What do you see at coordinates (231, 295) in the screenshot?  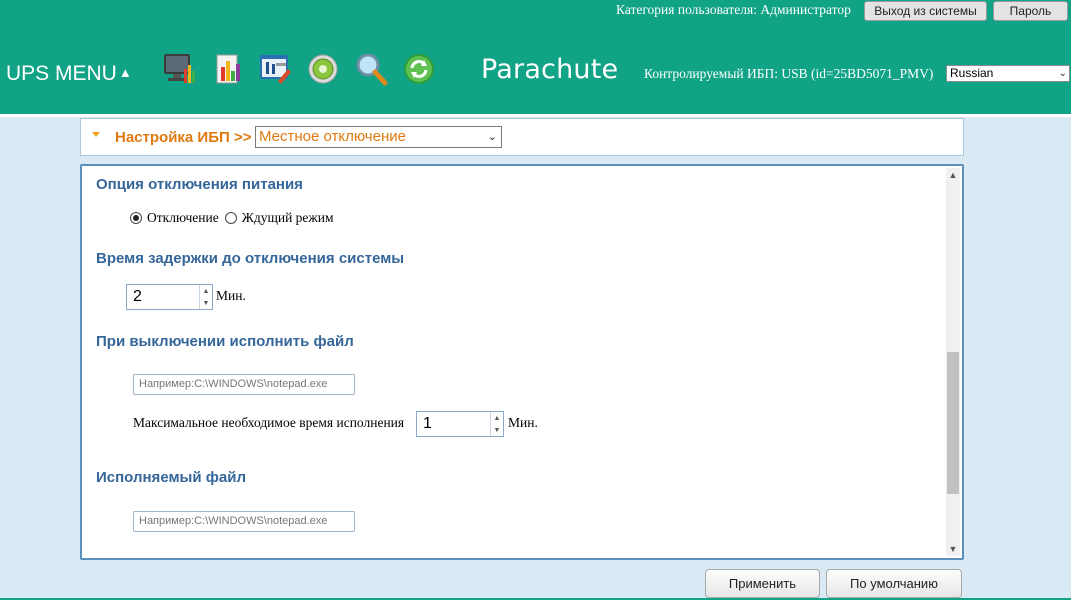 I see `delay-unit: Мин.` at bounding box center [231, 295].